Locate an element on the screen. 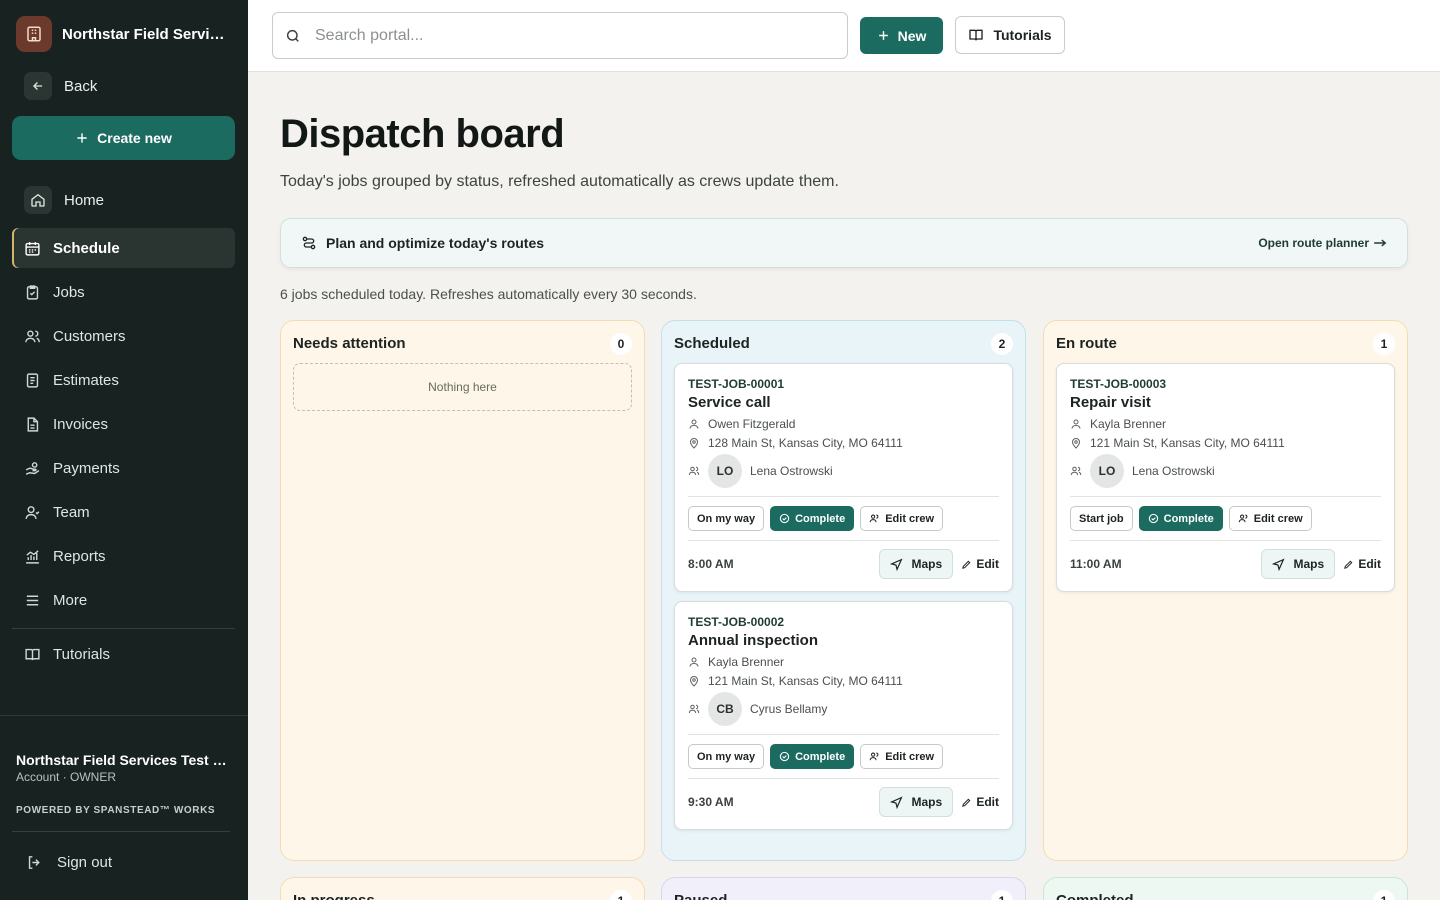 The height and width of the screenshot is (900, 1440). tutorials-label: Tutorials is located at coordinates (81, 654).